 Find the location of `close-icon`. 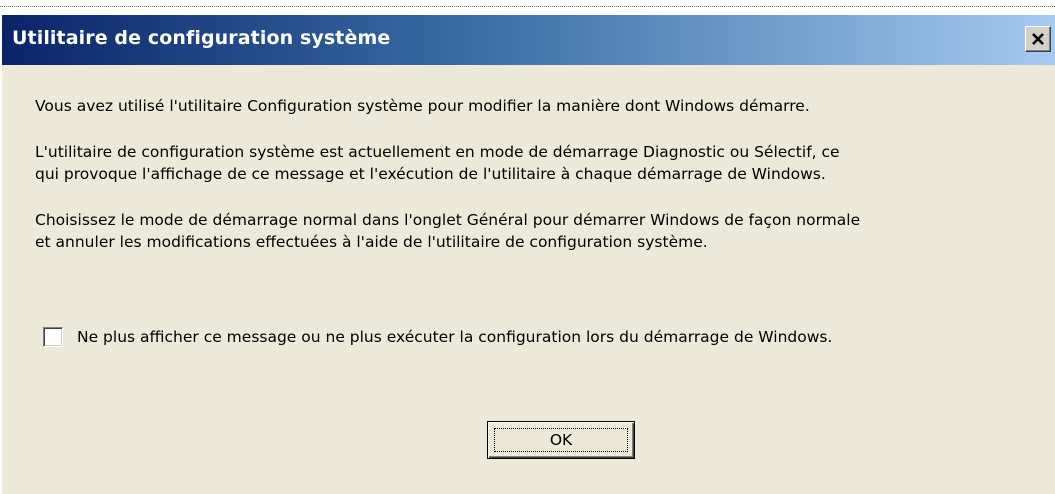

close-icon is located at coordinates (1038, 39).